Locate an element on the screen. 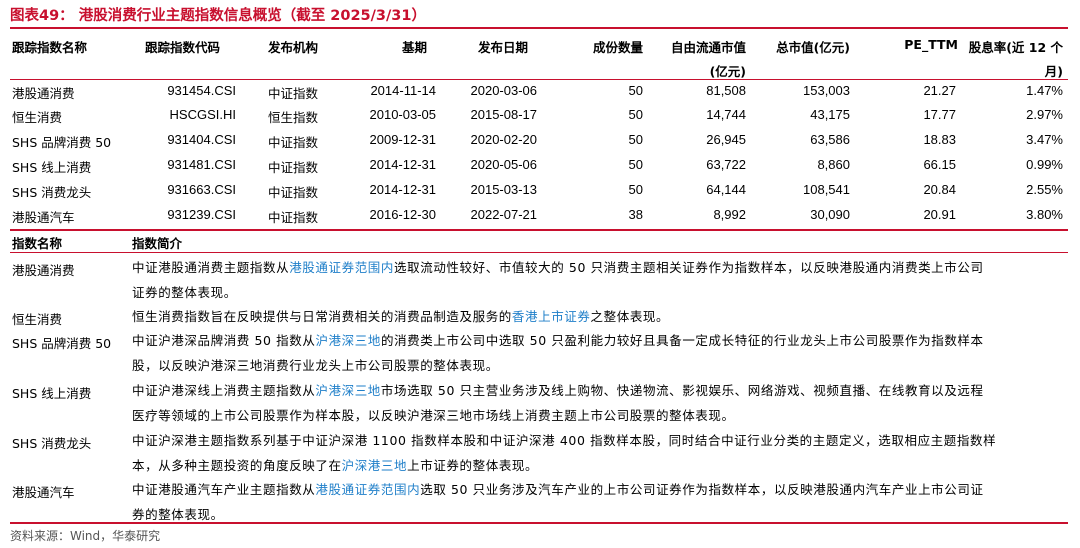  cell-float-cap: 26,945 is located at coordinates (726, 139).